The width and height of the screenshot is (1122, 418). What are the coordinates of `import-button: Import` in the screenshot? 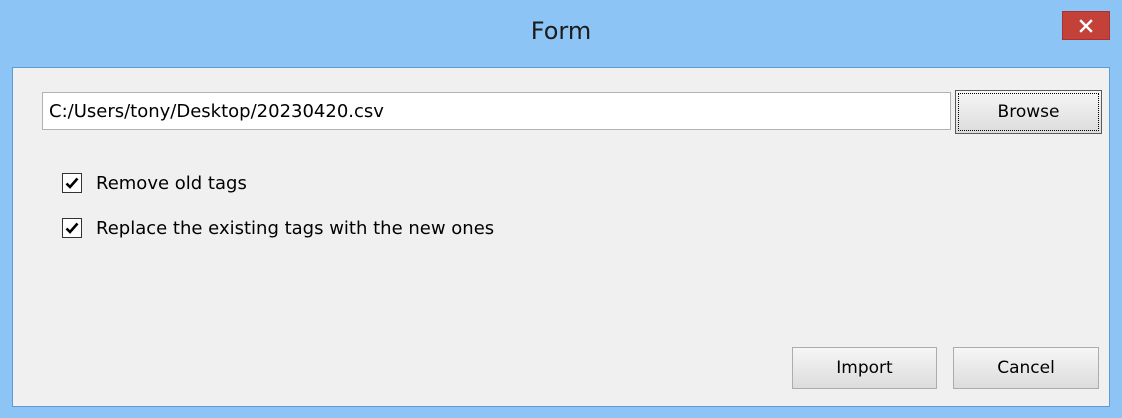 It's located at (864, 368).